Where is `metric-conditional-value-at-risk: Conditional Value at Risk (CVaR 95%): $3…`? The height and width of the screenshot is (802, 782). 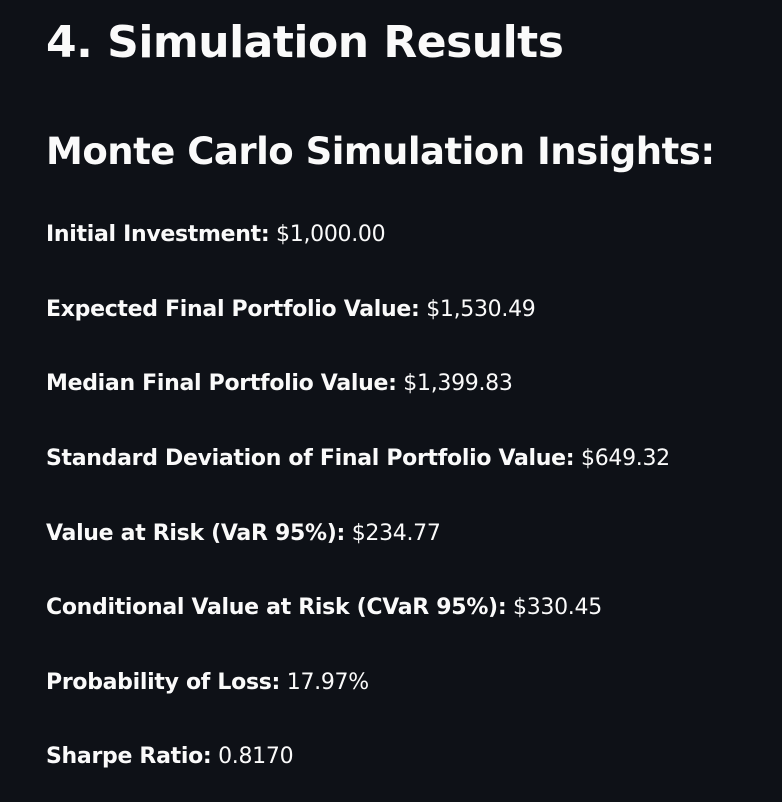 metric-conditional-value-at-risk: Conditional Value at Risk (CVaR 95%): $3… is located at coordinates (324, 608).